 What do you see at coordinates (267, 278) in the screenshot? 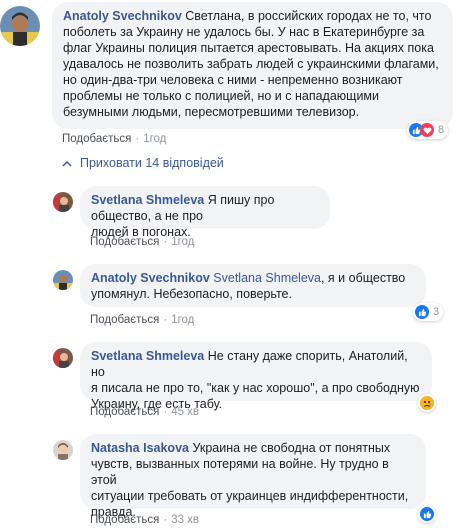
I see `mention-link: Svetlana Shmeleva` at bounding box center [267, 278].